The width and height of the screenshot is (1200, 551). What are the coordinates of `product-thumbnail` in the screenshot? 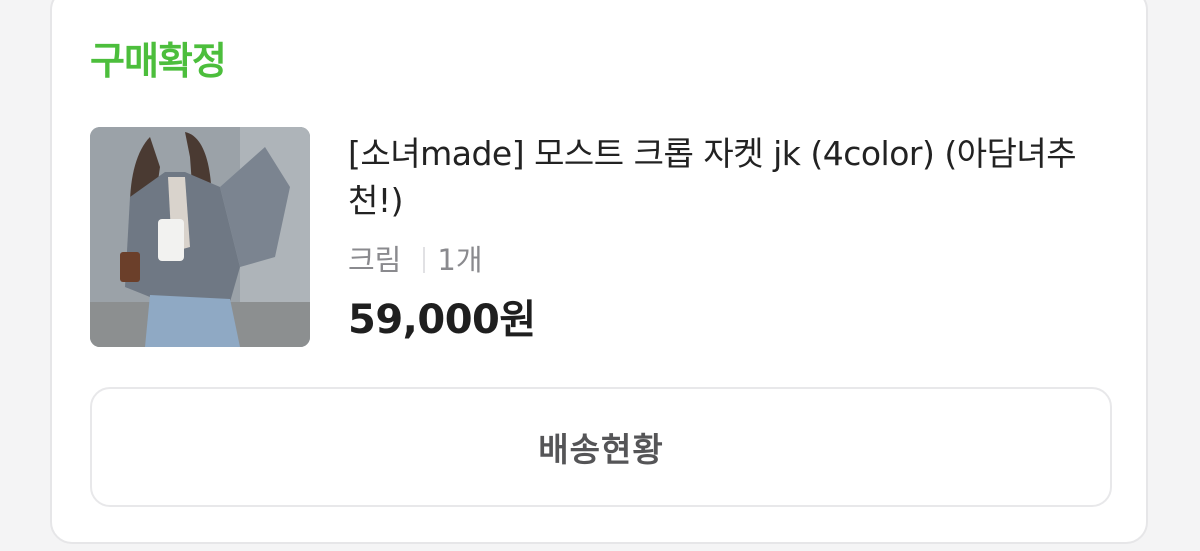 It's located at (200, 237).